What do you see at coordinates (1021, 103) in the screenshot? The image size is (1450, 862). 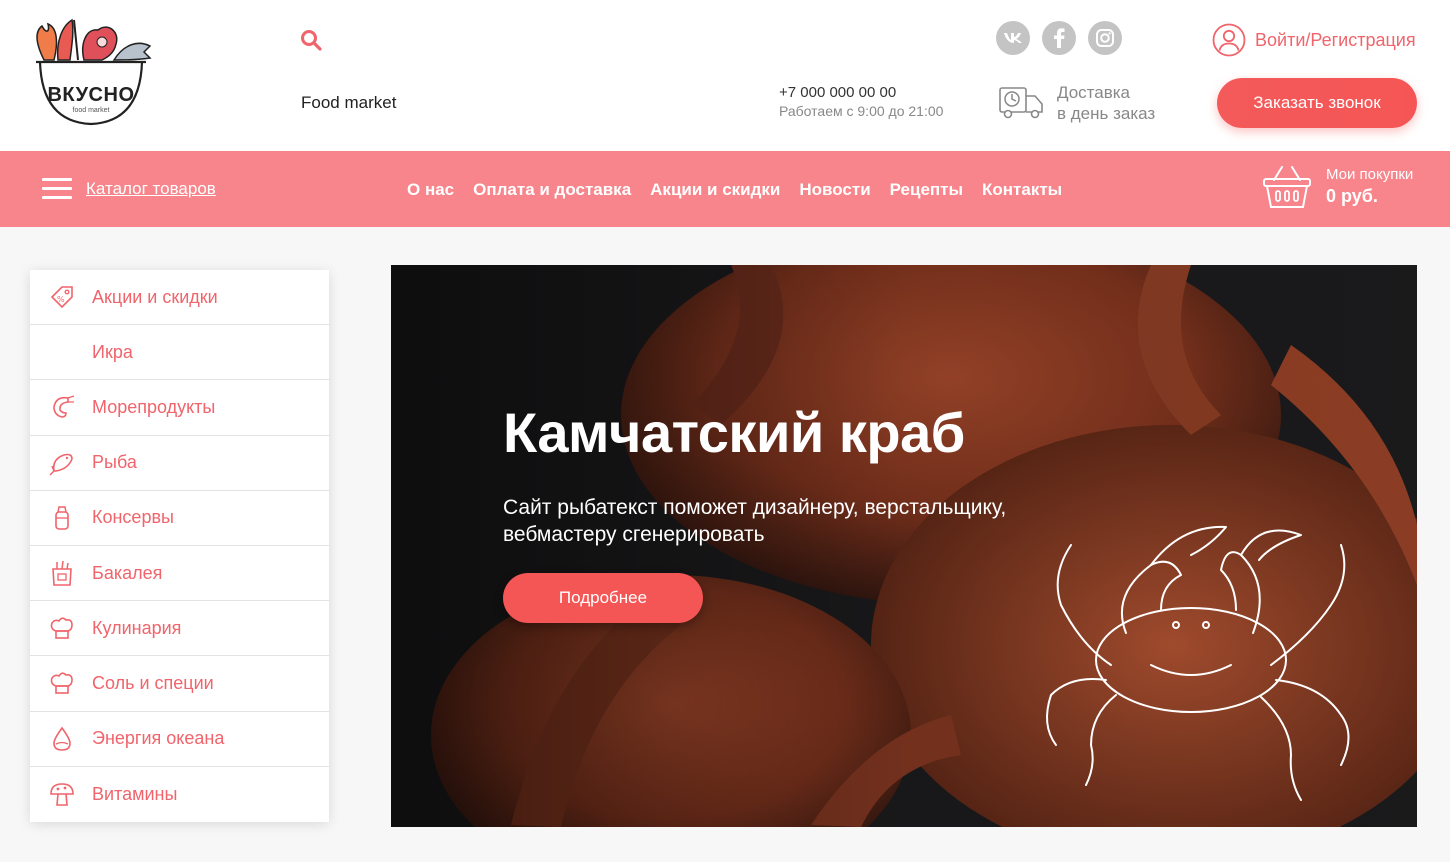 I see `delivery-truck-icon` at bounding box center [1021, 103].